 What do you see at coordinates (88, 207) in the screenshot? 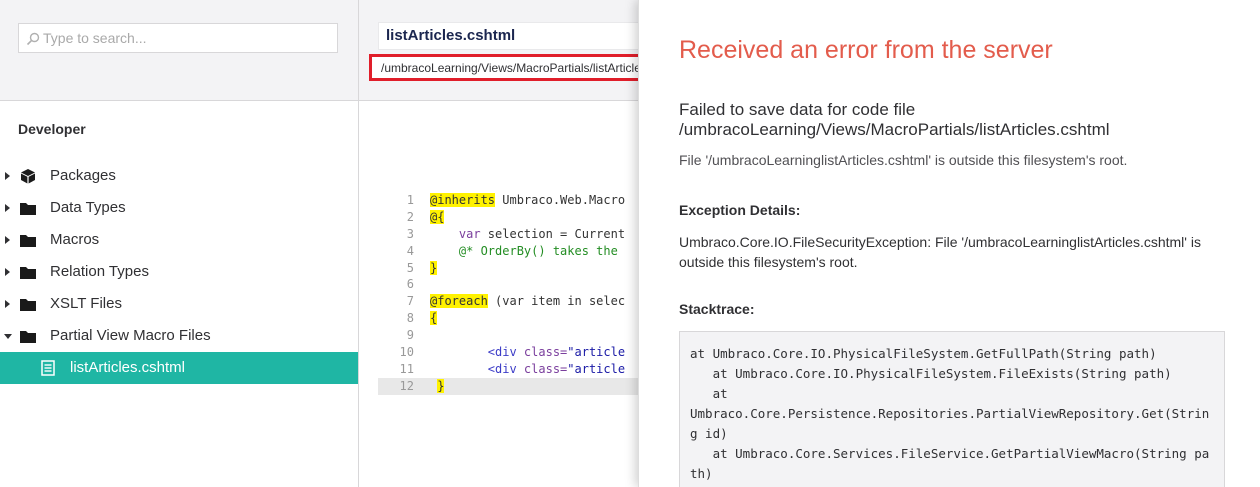
I see `tree-item-label: Data Types` at bounding box center [88, 207].